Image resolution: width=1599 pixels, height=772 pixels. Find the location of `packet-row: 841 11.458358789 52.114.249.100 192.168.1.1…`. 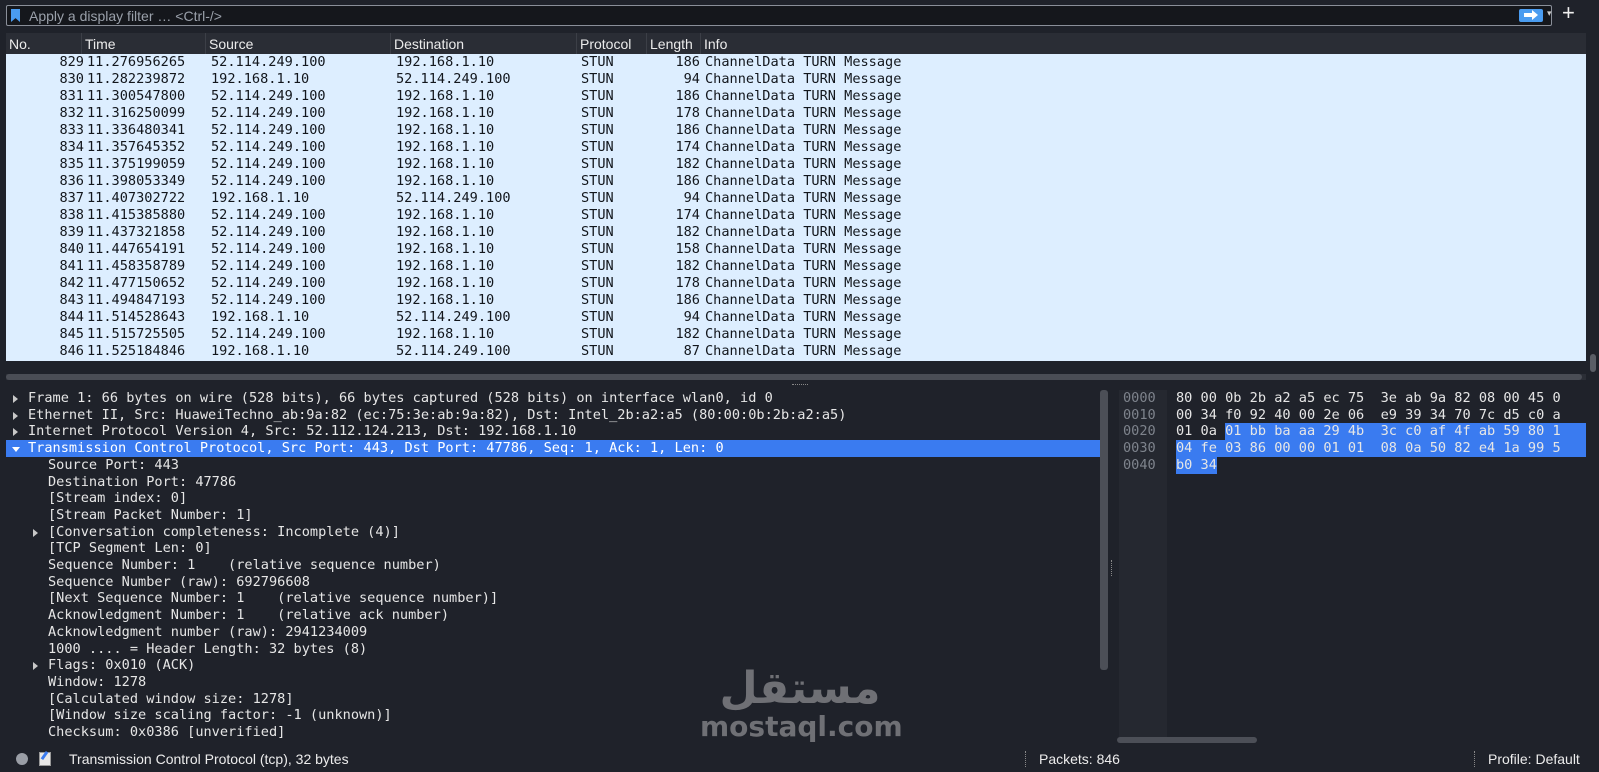

packet-row: 841 11.458358789 52.114.249.100 192.168.1.1… is located at coordinates (796, 266).